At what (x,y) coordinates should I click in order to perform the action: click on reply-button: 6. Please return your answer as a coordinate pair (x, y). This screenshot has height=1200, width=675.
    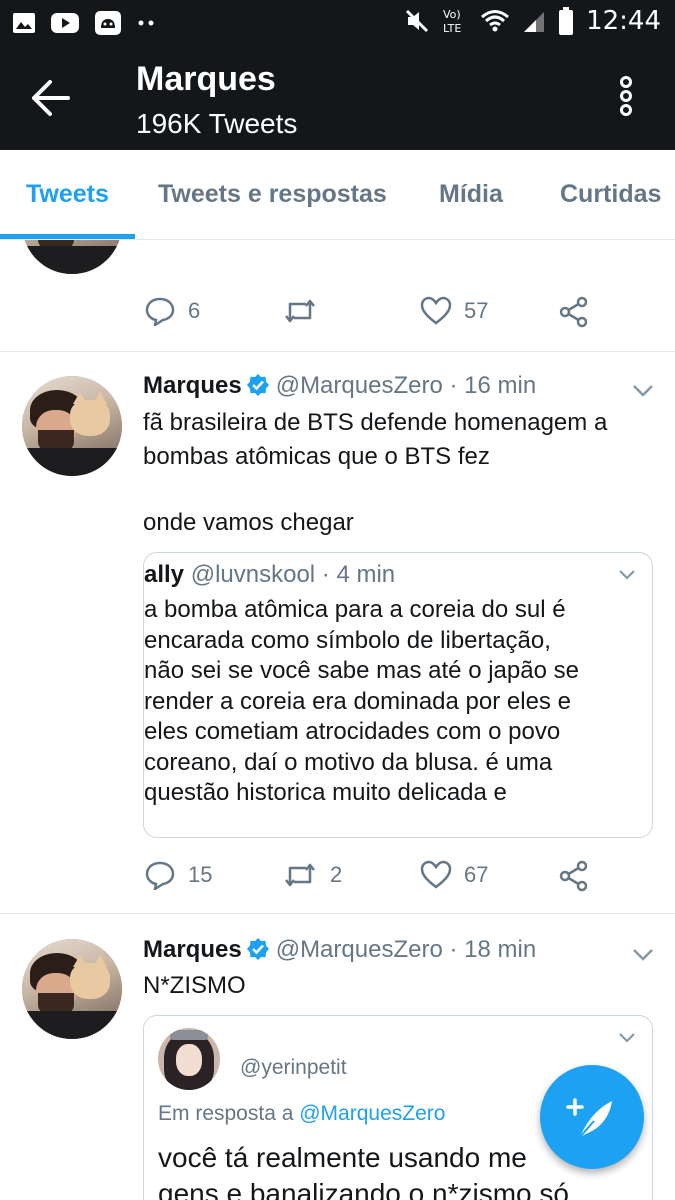
    Looking at the image, I should click on (172, 311).